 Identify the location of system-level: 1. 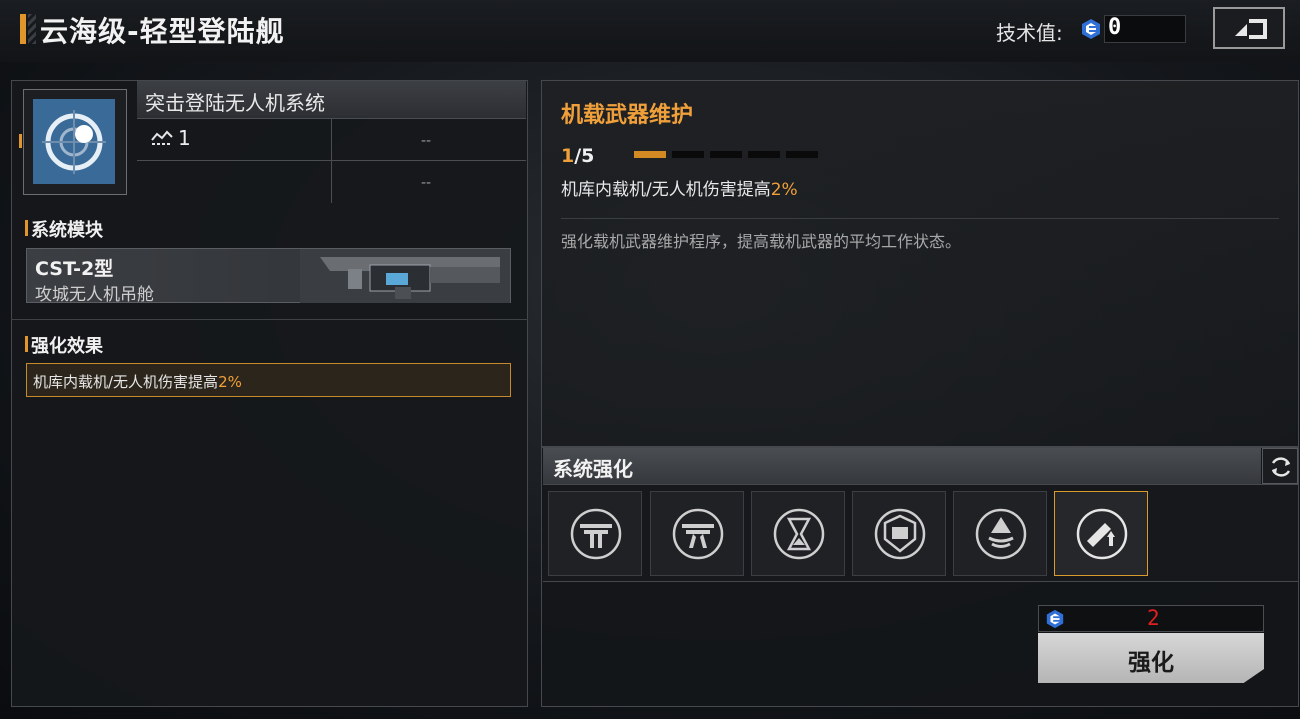
(184, 138).